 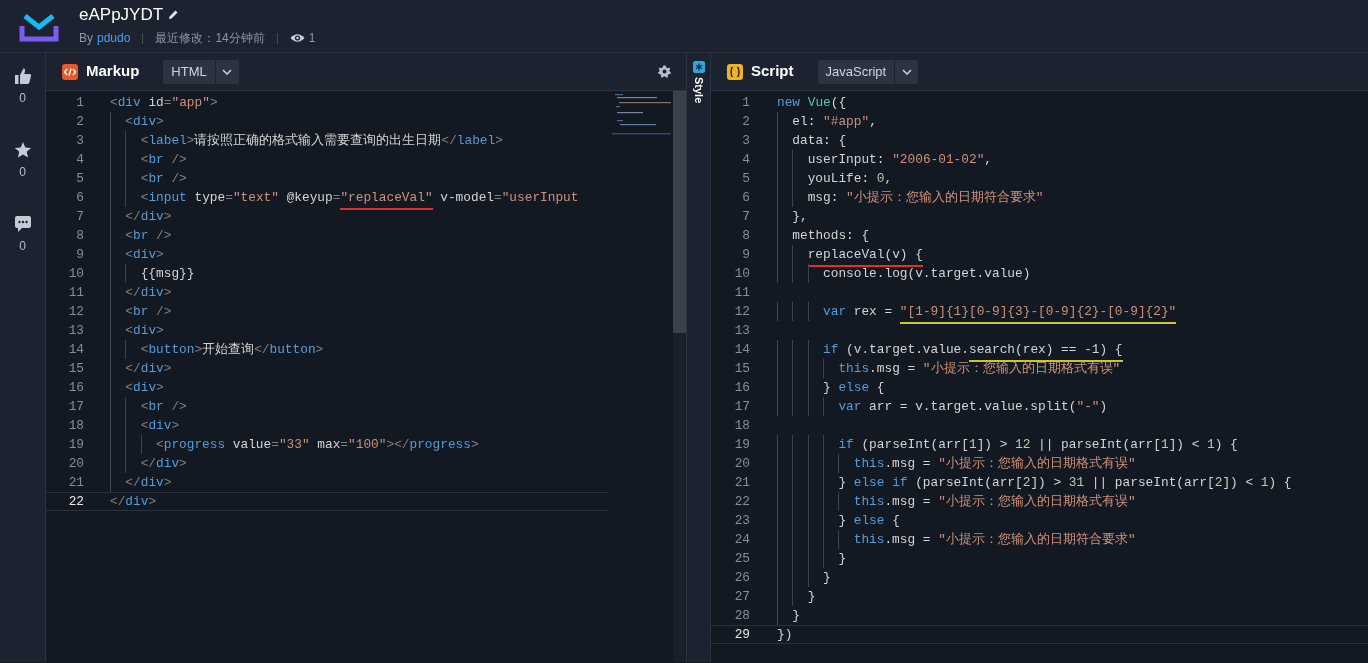 What do you see at coordinates (75, 426) in the screenshot?
I see `line-number: 18` at bounding box center [75, 426].